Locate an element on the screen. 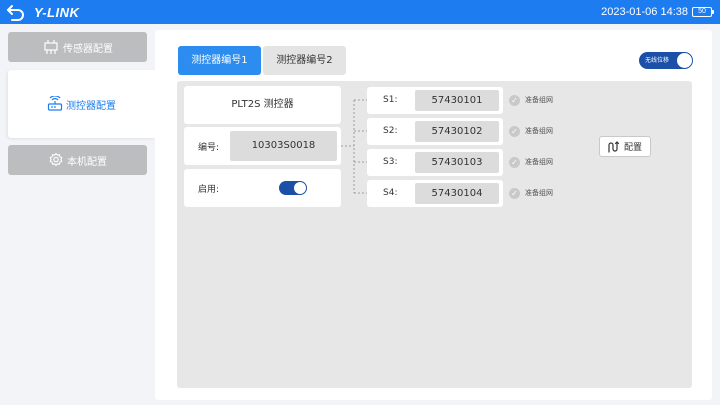 Image resolution: width=720 pixels, height=405 pixels. sensor-label: S2: is located at coordinates (390, 131).